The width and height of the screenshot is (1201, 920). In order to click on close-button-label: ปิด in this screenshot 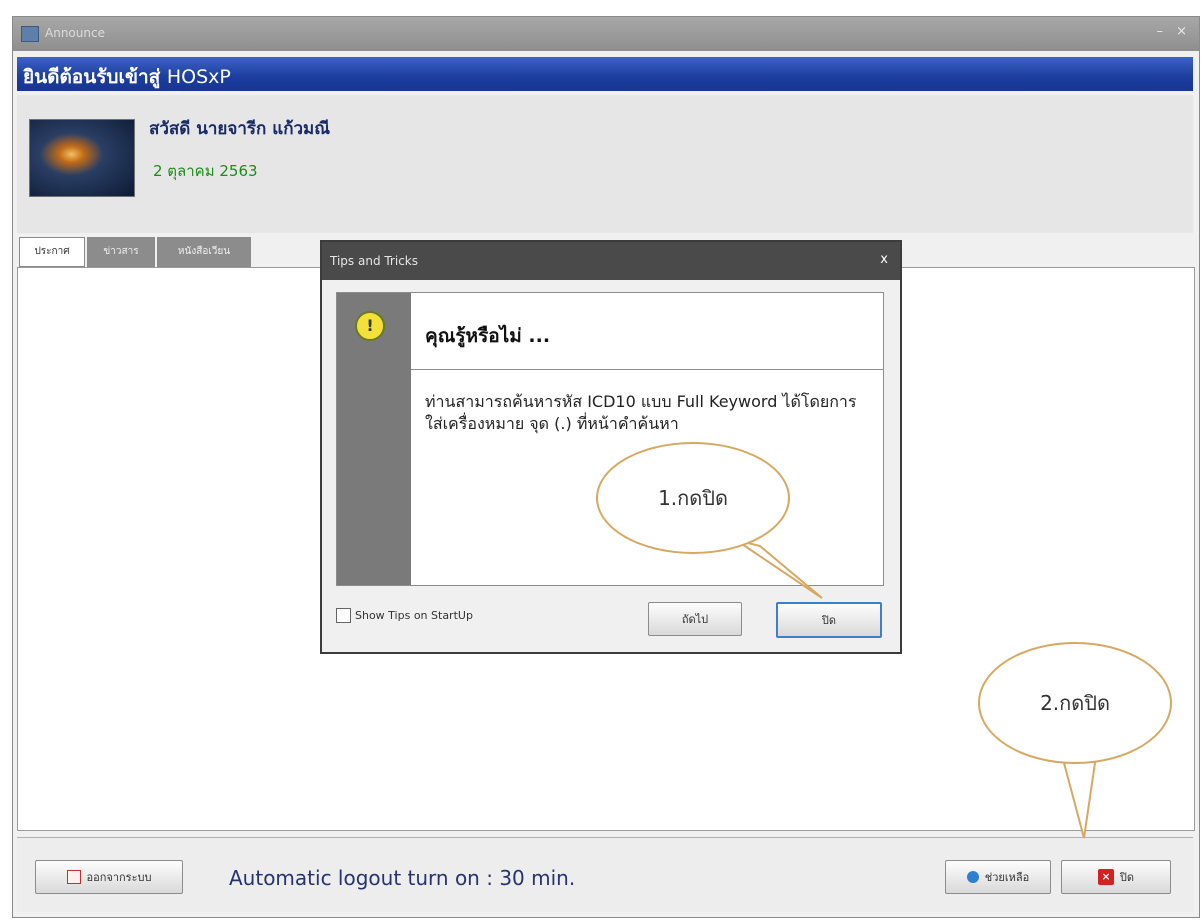, I will do `click(1127, 877)`.